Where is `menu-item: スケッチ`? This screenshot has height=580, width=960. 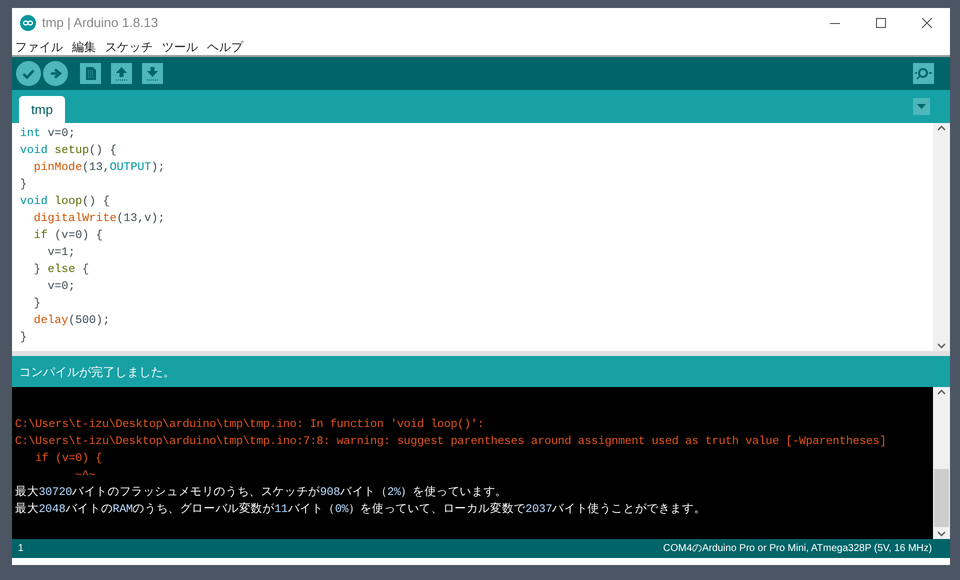
menu-item: スケッチ is located at coordinates (129, 47).